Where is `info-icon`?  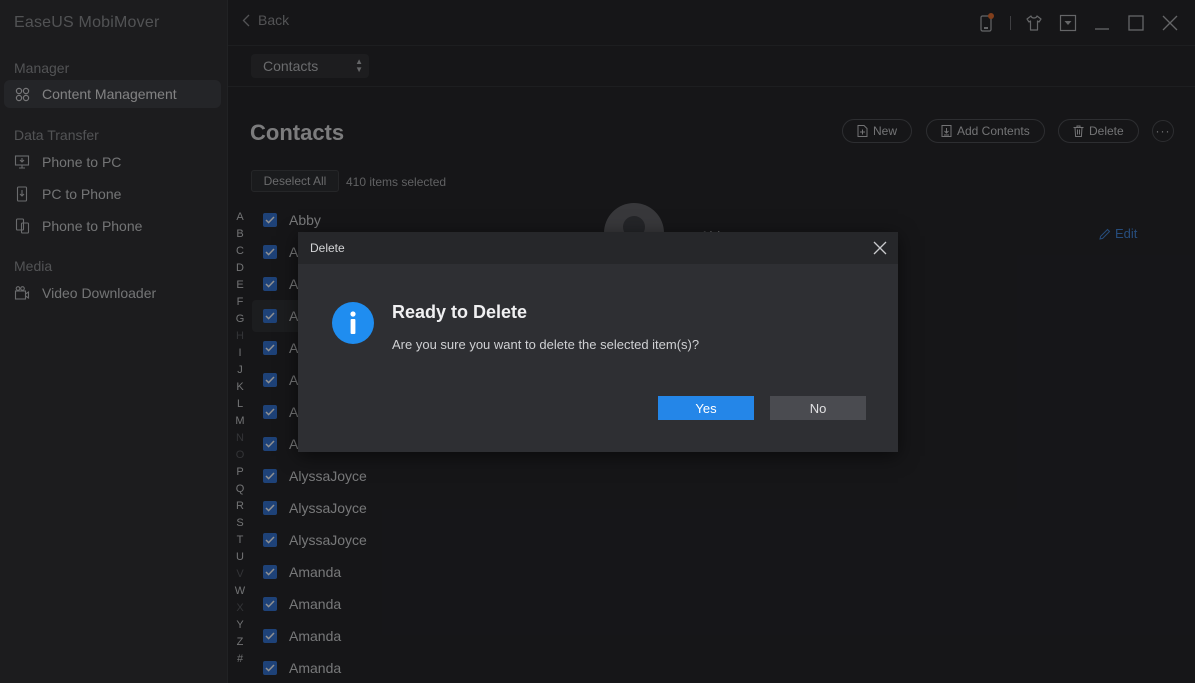
info-icon is located at coordinates (353, 323).